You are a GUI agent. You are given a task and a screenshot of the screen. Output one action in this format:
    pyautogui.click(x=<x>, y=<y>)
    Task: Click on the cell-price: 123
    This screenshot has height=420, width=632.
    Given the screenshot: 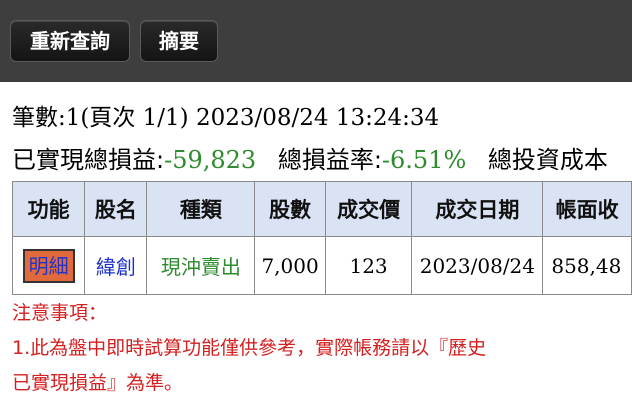 What is the action you would take?
    pyautogui.click(x=368, y=265)
    